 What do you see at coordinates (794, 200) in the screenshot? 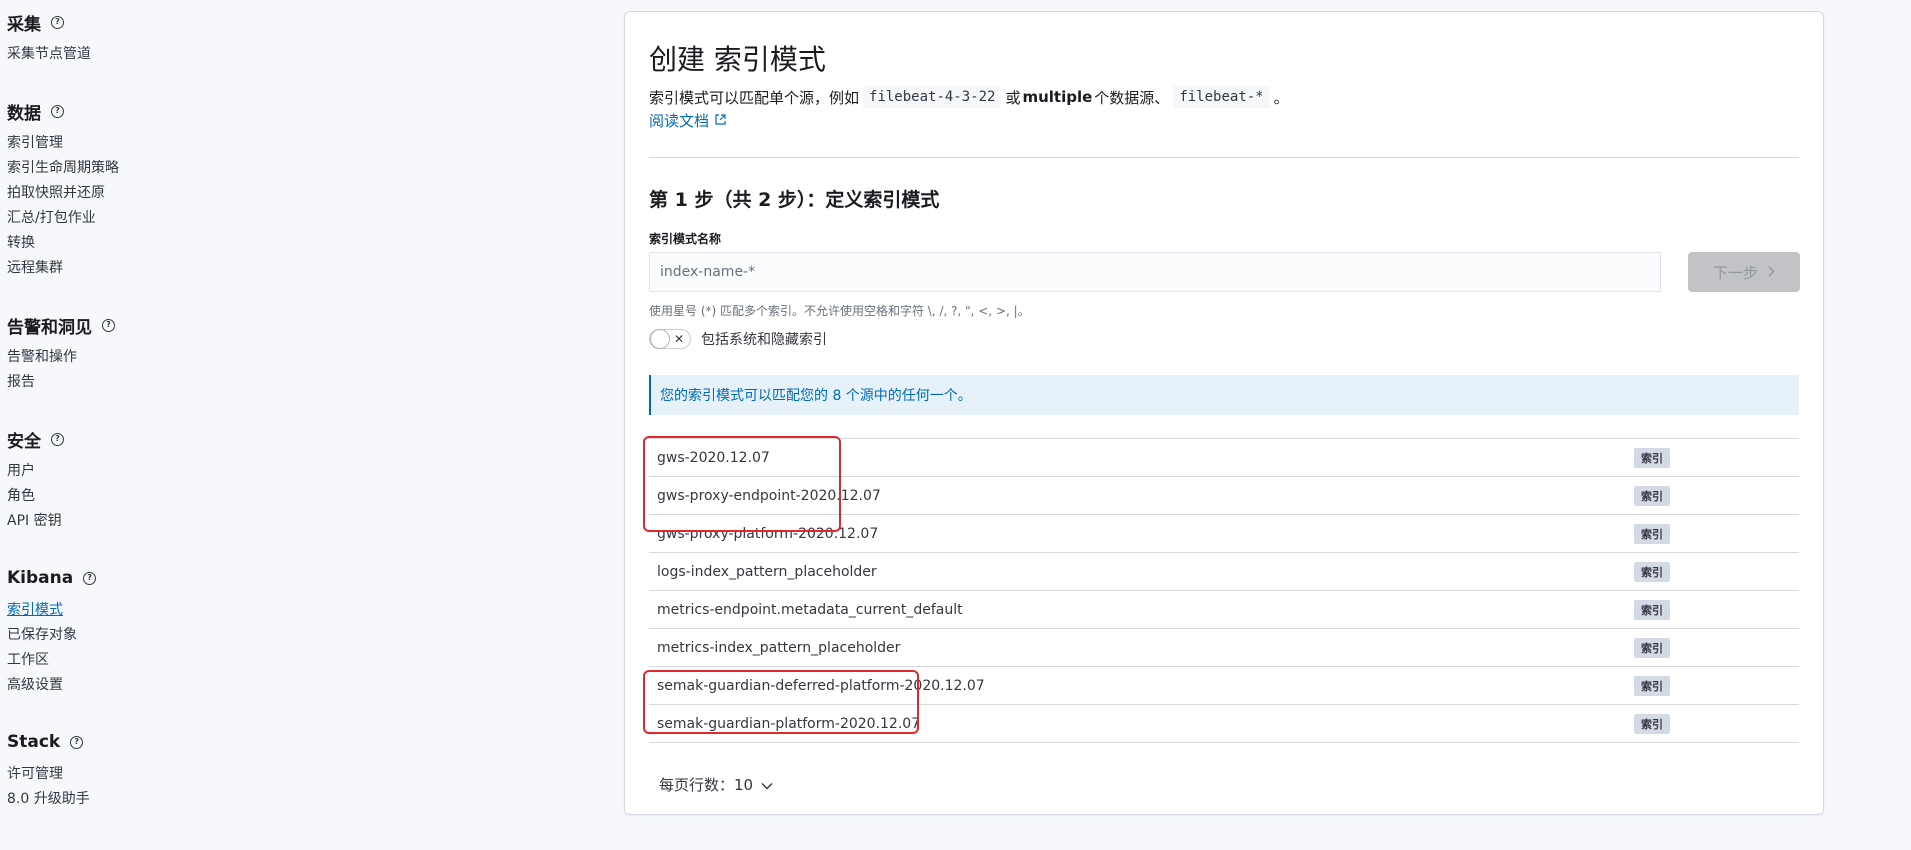
I see `step-title: 第 1 步（共 2 步）：定义索引模式` at bounding box center [794, 200].